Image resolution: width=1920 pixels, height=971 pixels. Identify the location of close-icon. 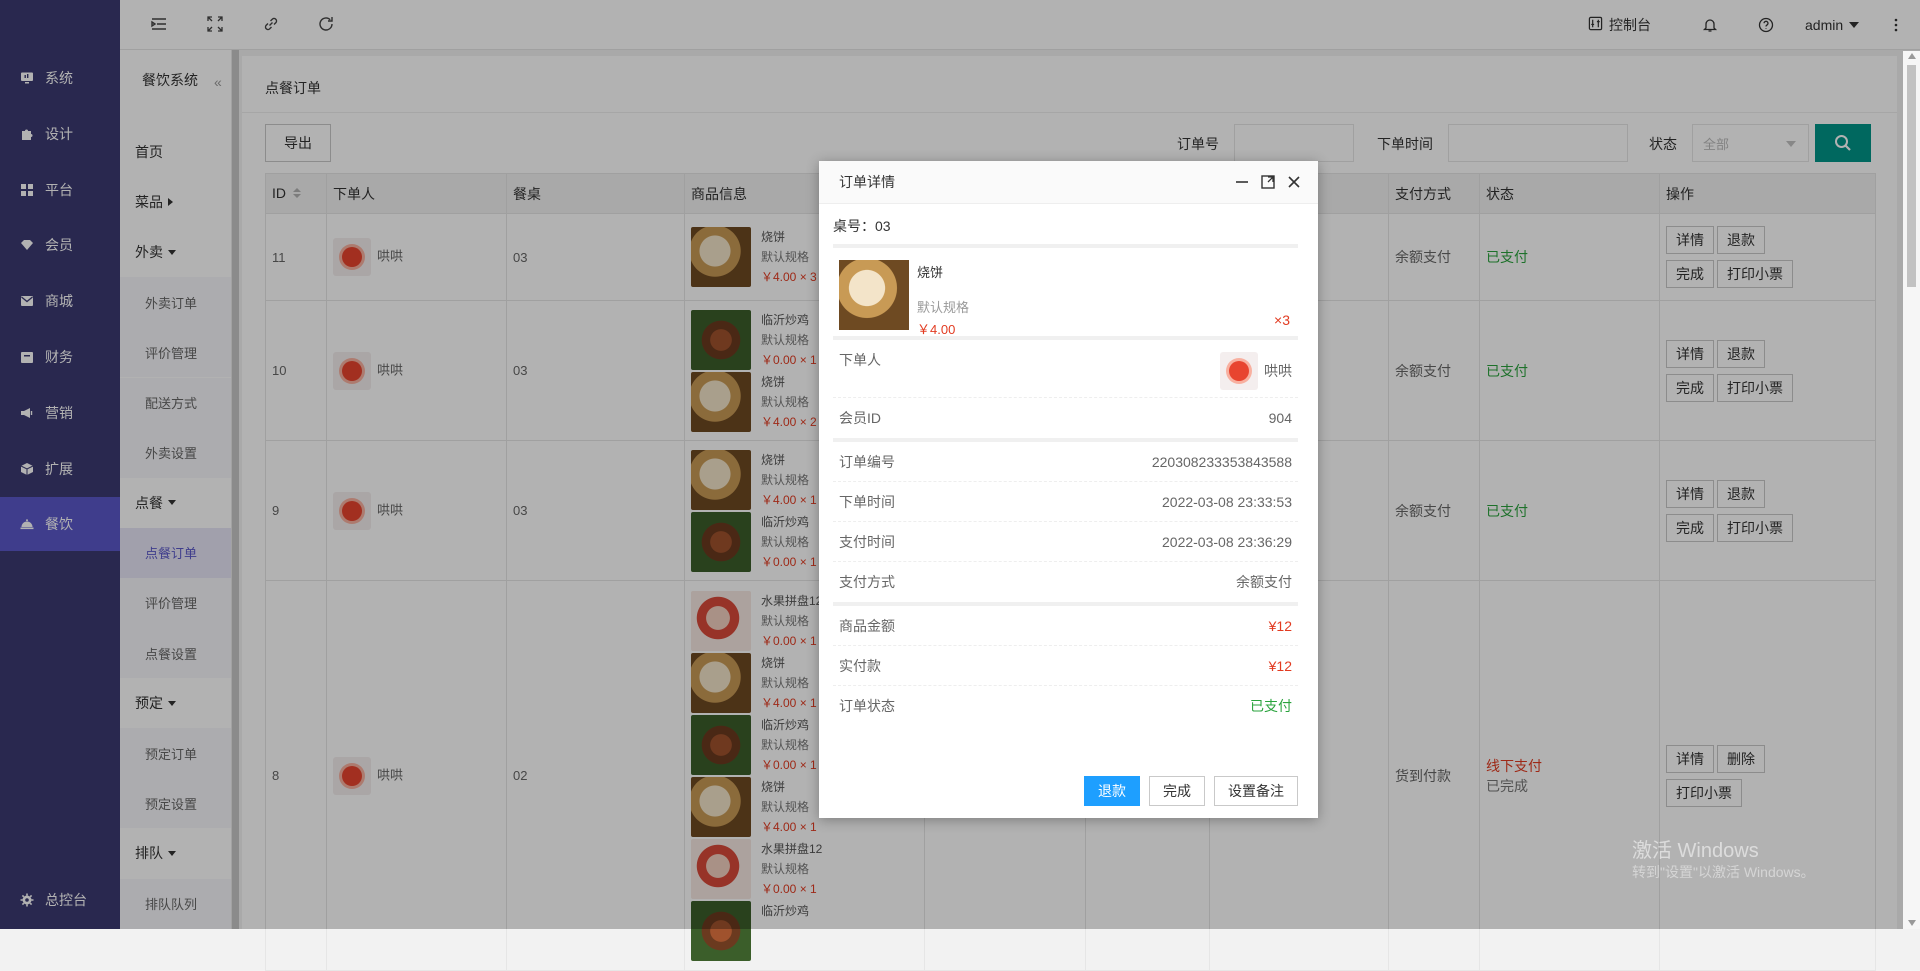
(1294, 182).